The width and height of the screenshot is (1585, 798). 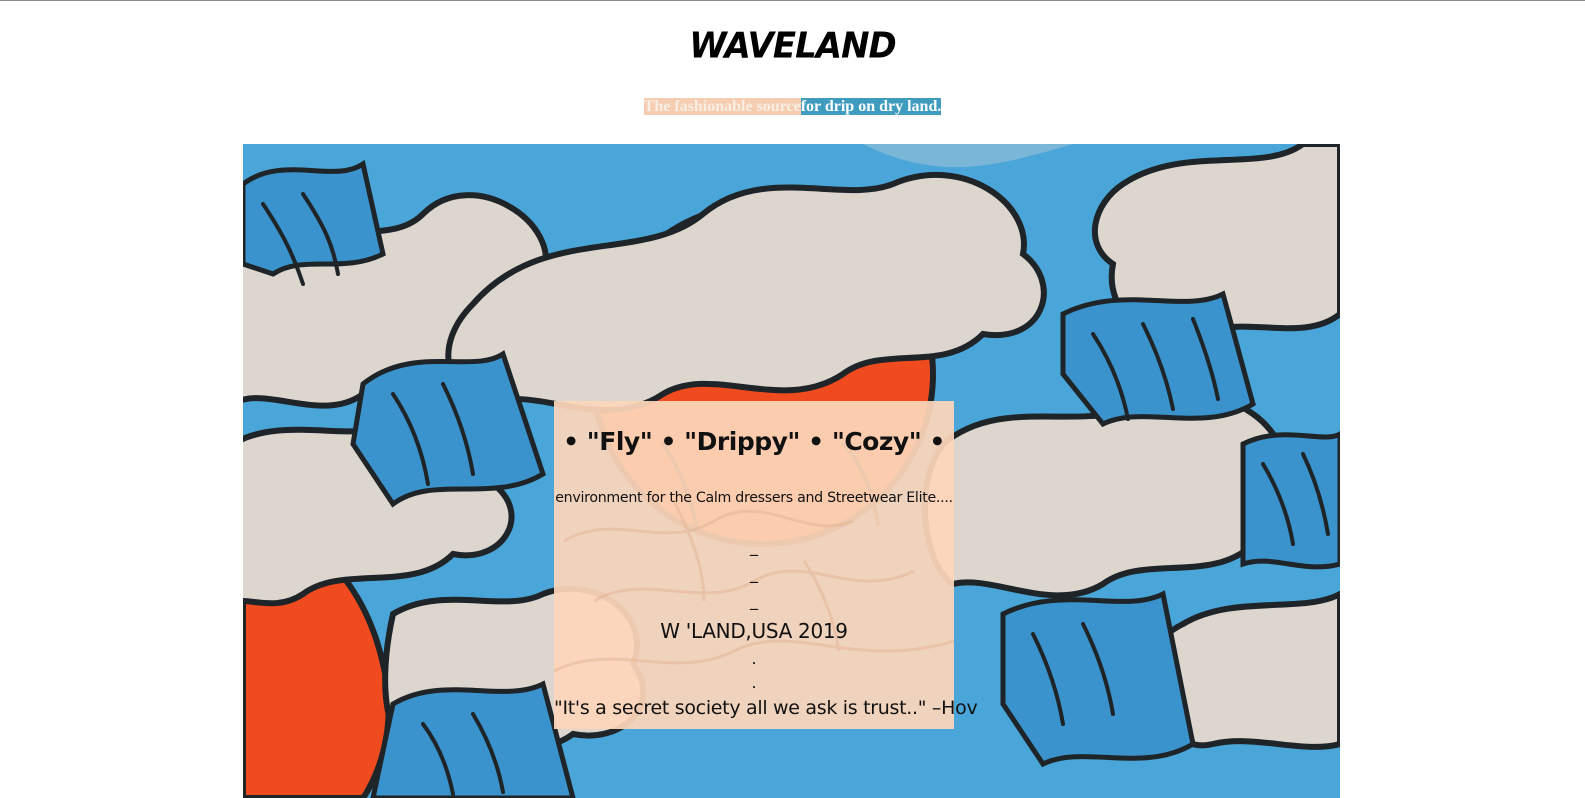 What do you see at coordinates (754, 631) in the screenshot?
I see `location-year: W 'LAND,USA 2019` at bounding box center [754, 631].